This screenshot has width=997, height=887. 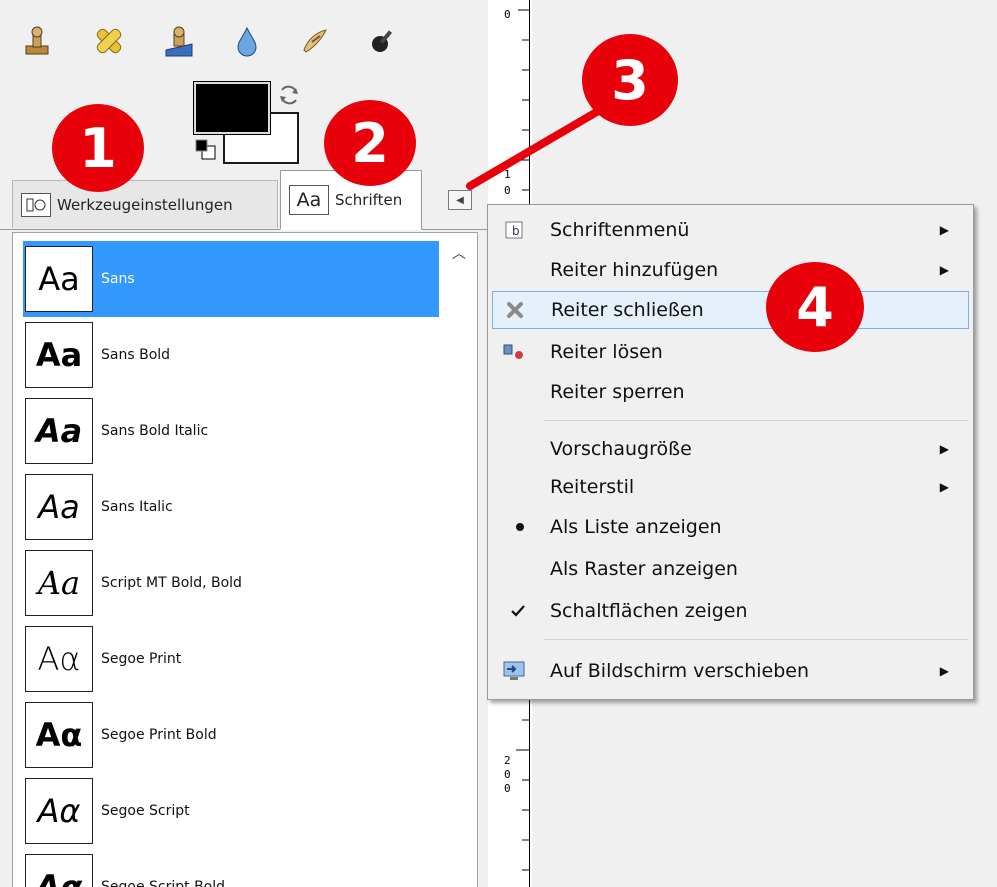 I want to click on blur-sharpen-icon, so click(x=247, y=41).